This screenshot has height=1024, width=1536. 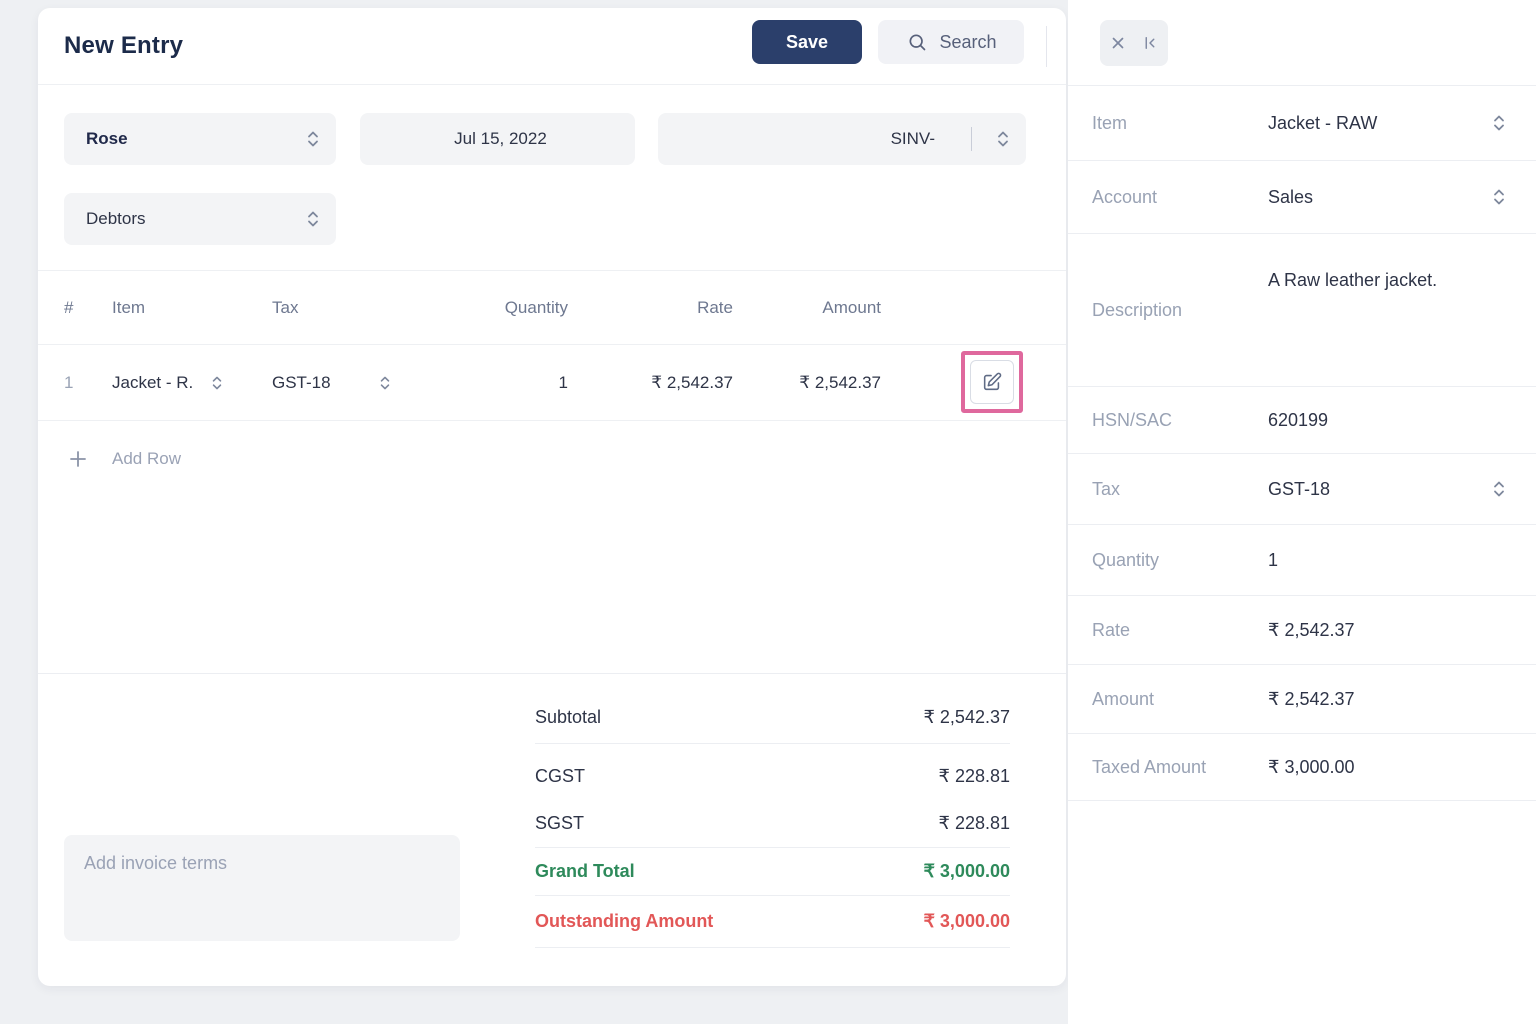 What do you see at coordinates (974, 823) in the screenshot?
I see `sgst-value: ₹ 228.81` at bounding box center [974, 823].